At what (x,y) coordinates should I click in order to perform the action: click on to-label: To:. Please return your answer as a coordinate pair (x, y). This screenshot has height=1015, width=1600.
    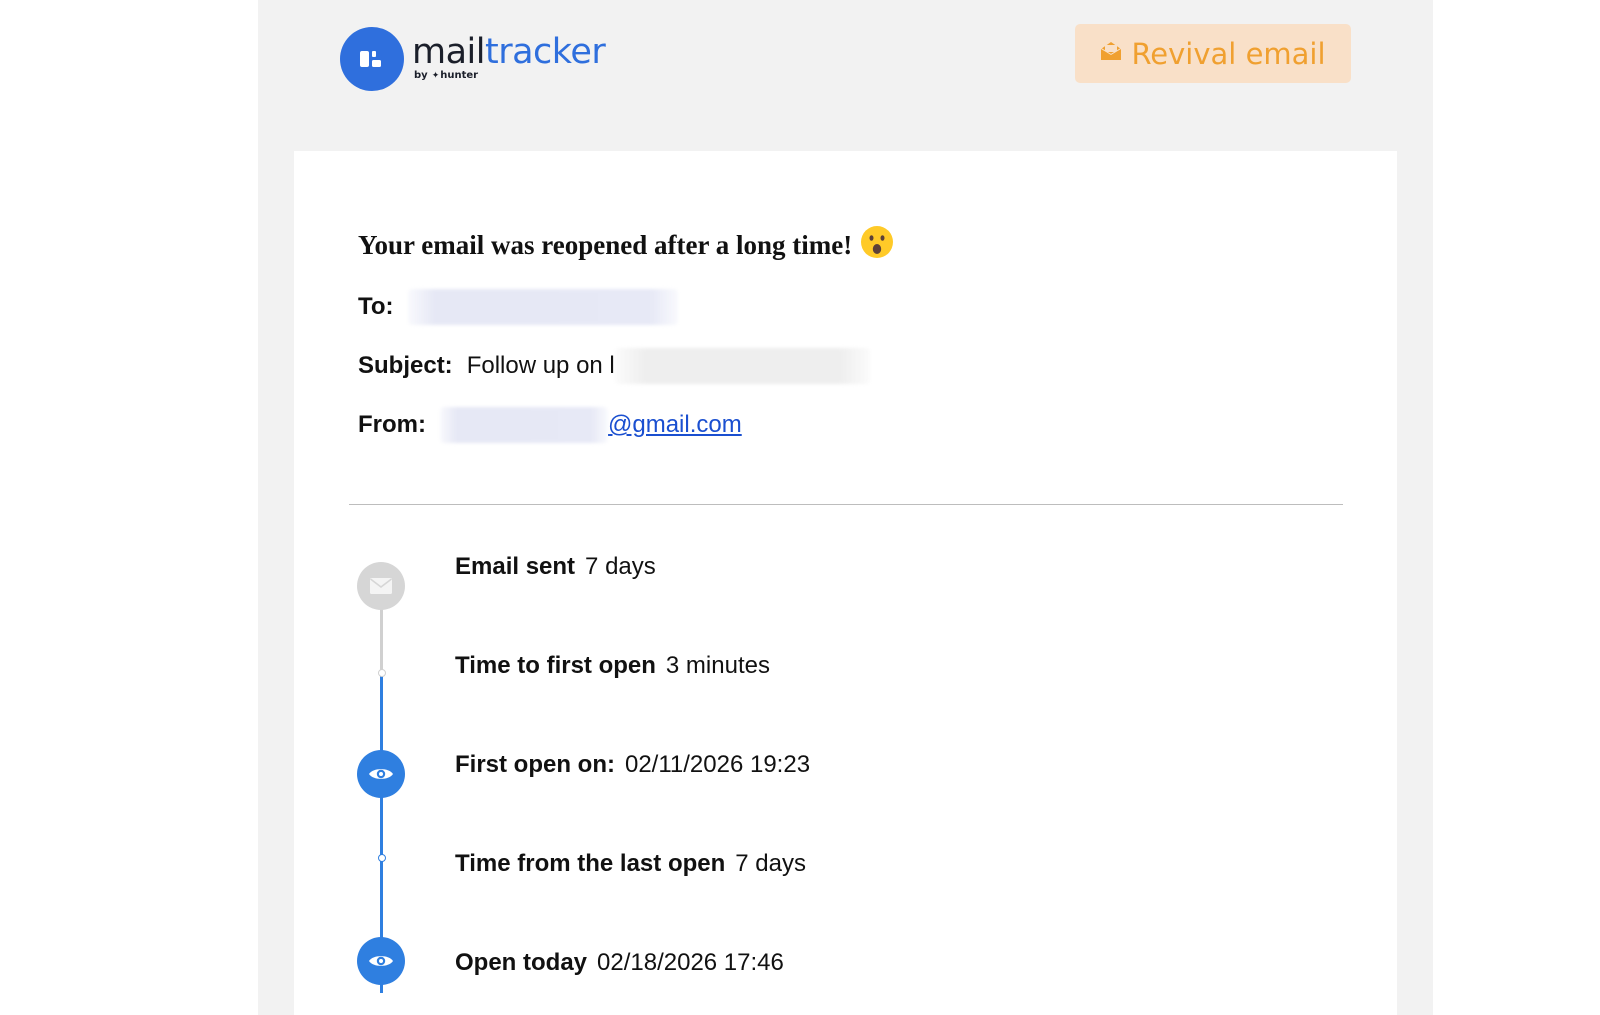
    Looking at the image, I should click on (376, 306).